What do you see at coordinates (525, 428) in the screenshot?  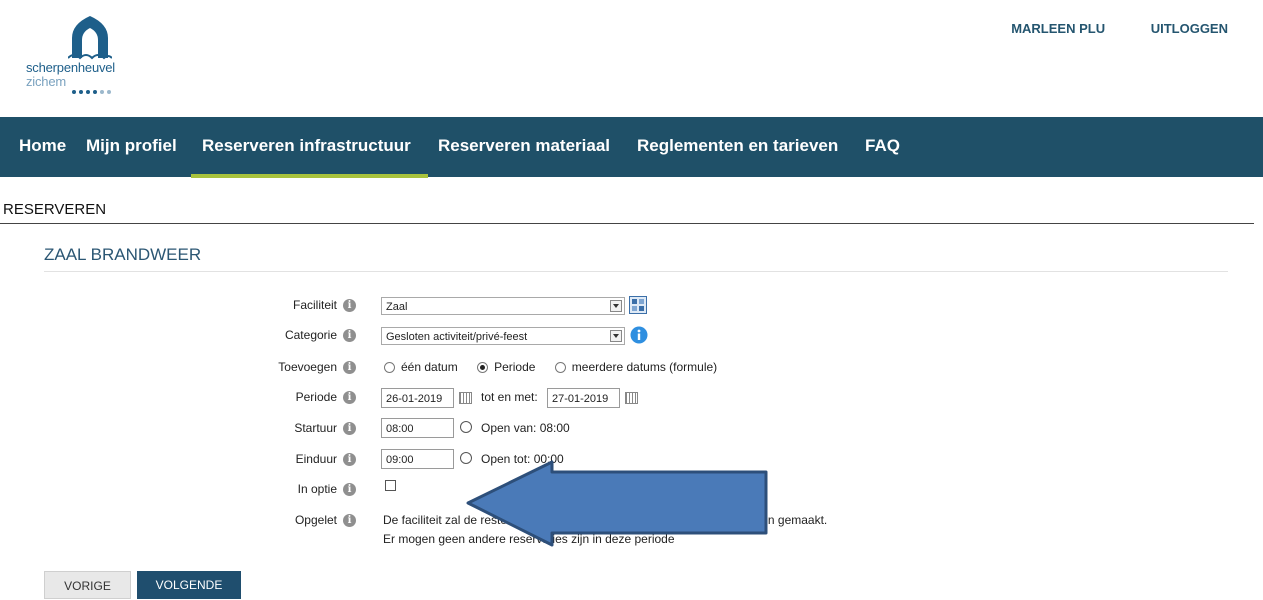 I see `startuur-note: Open van: 08:00` at bounding box center [525, 428].